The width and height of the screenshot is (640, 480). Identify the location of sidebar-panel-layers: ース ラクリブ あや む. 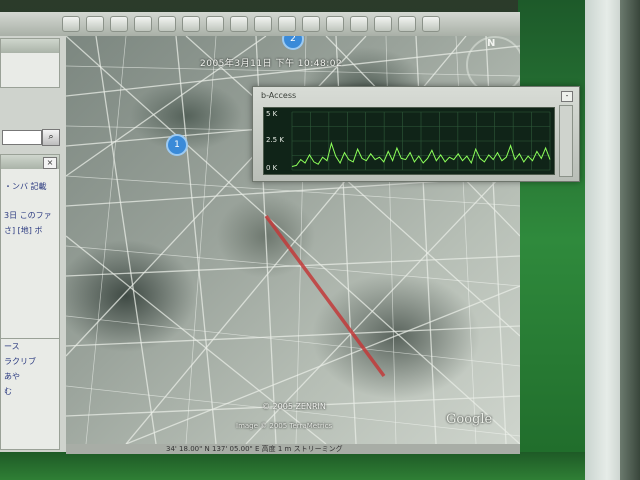
(30, 394).